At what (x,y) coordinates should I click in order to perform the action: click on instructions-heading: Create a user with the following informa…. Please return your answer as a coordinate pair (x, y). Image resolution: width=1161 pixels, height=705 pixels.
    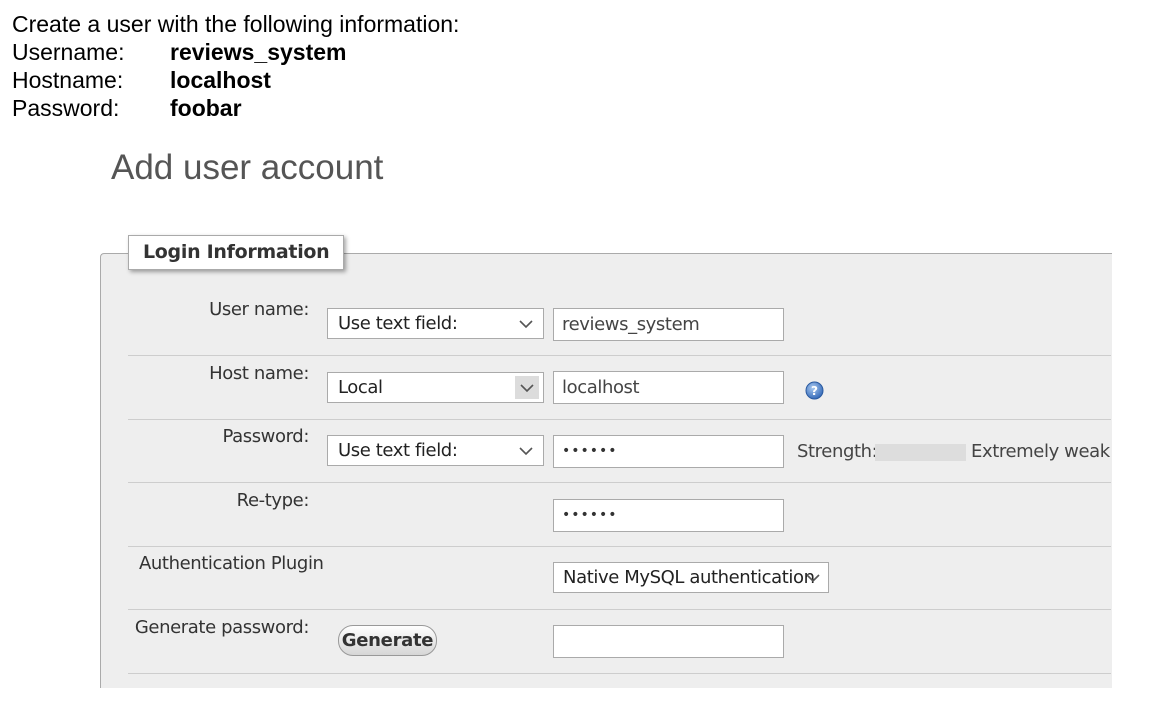
    Looking at the image, I should click on (236, 24).